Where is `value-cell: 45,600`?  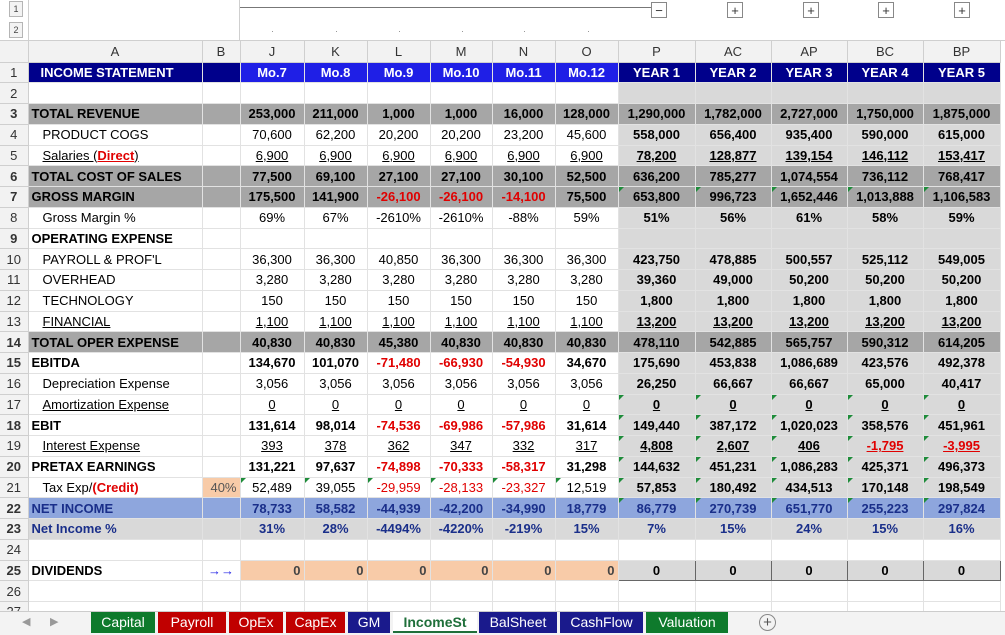 value-cell: 45,600 is located at coordinates (587, 135).